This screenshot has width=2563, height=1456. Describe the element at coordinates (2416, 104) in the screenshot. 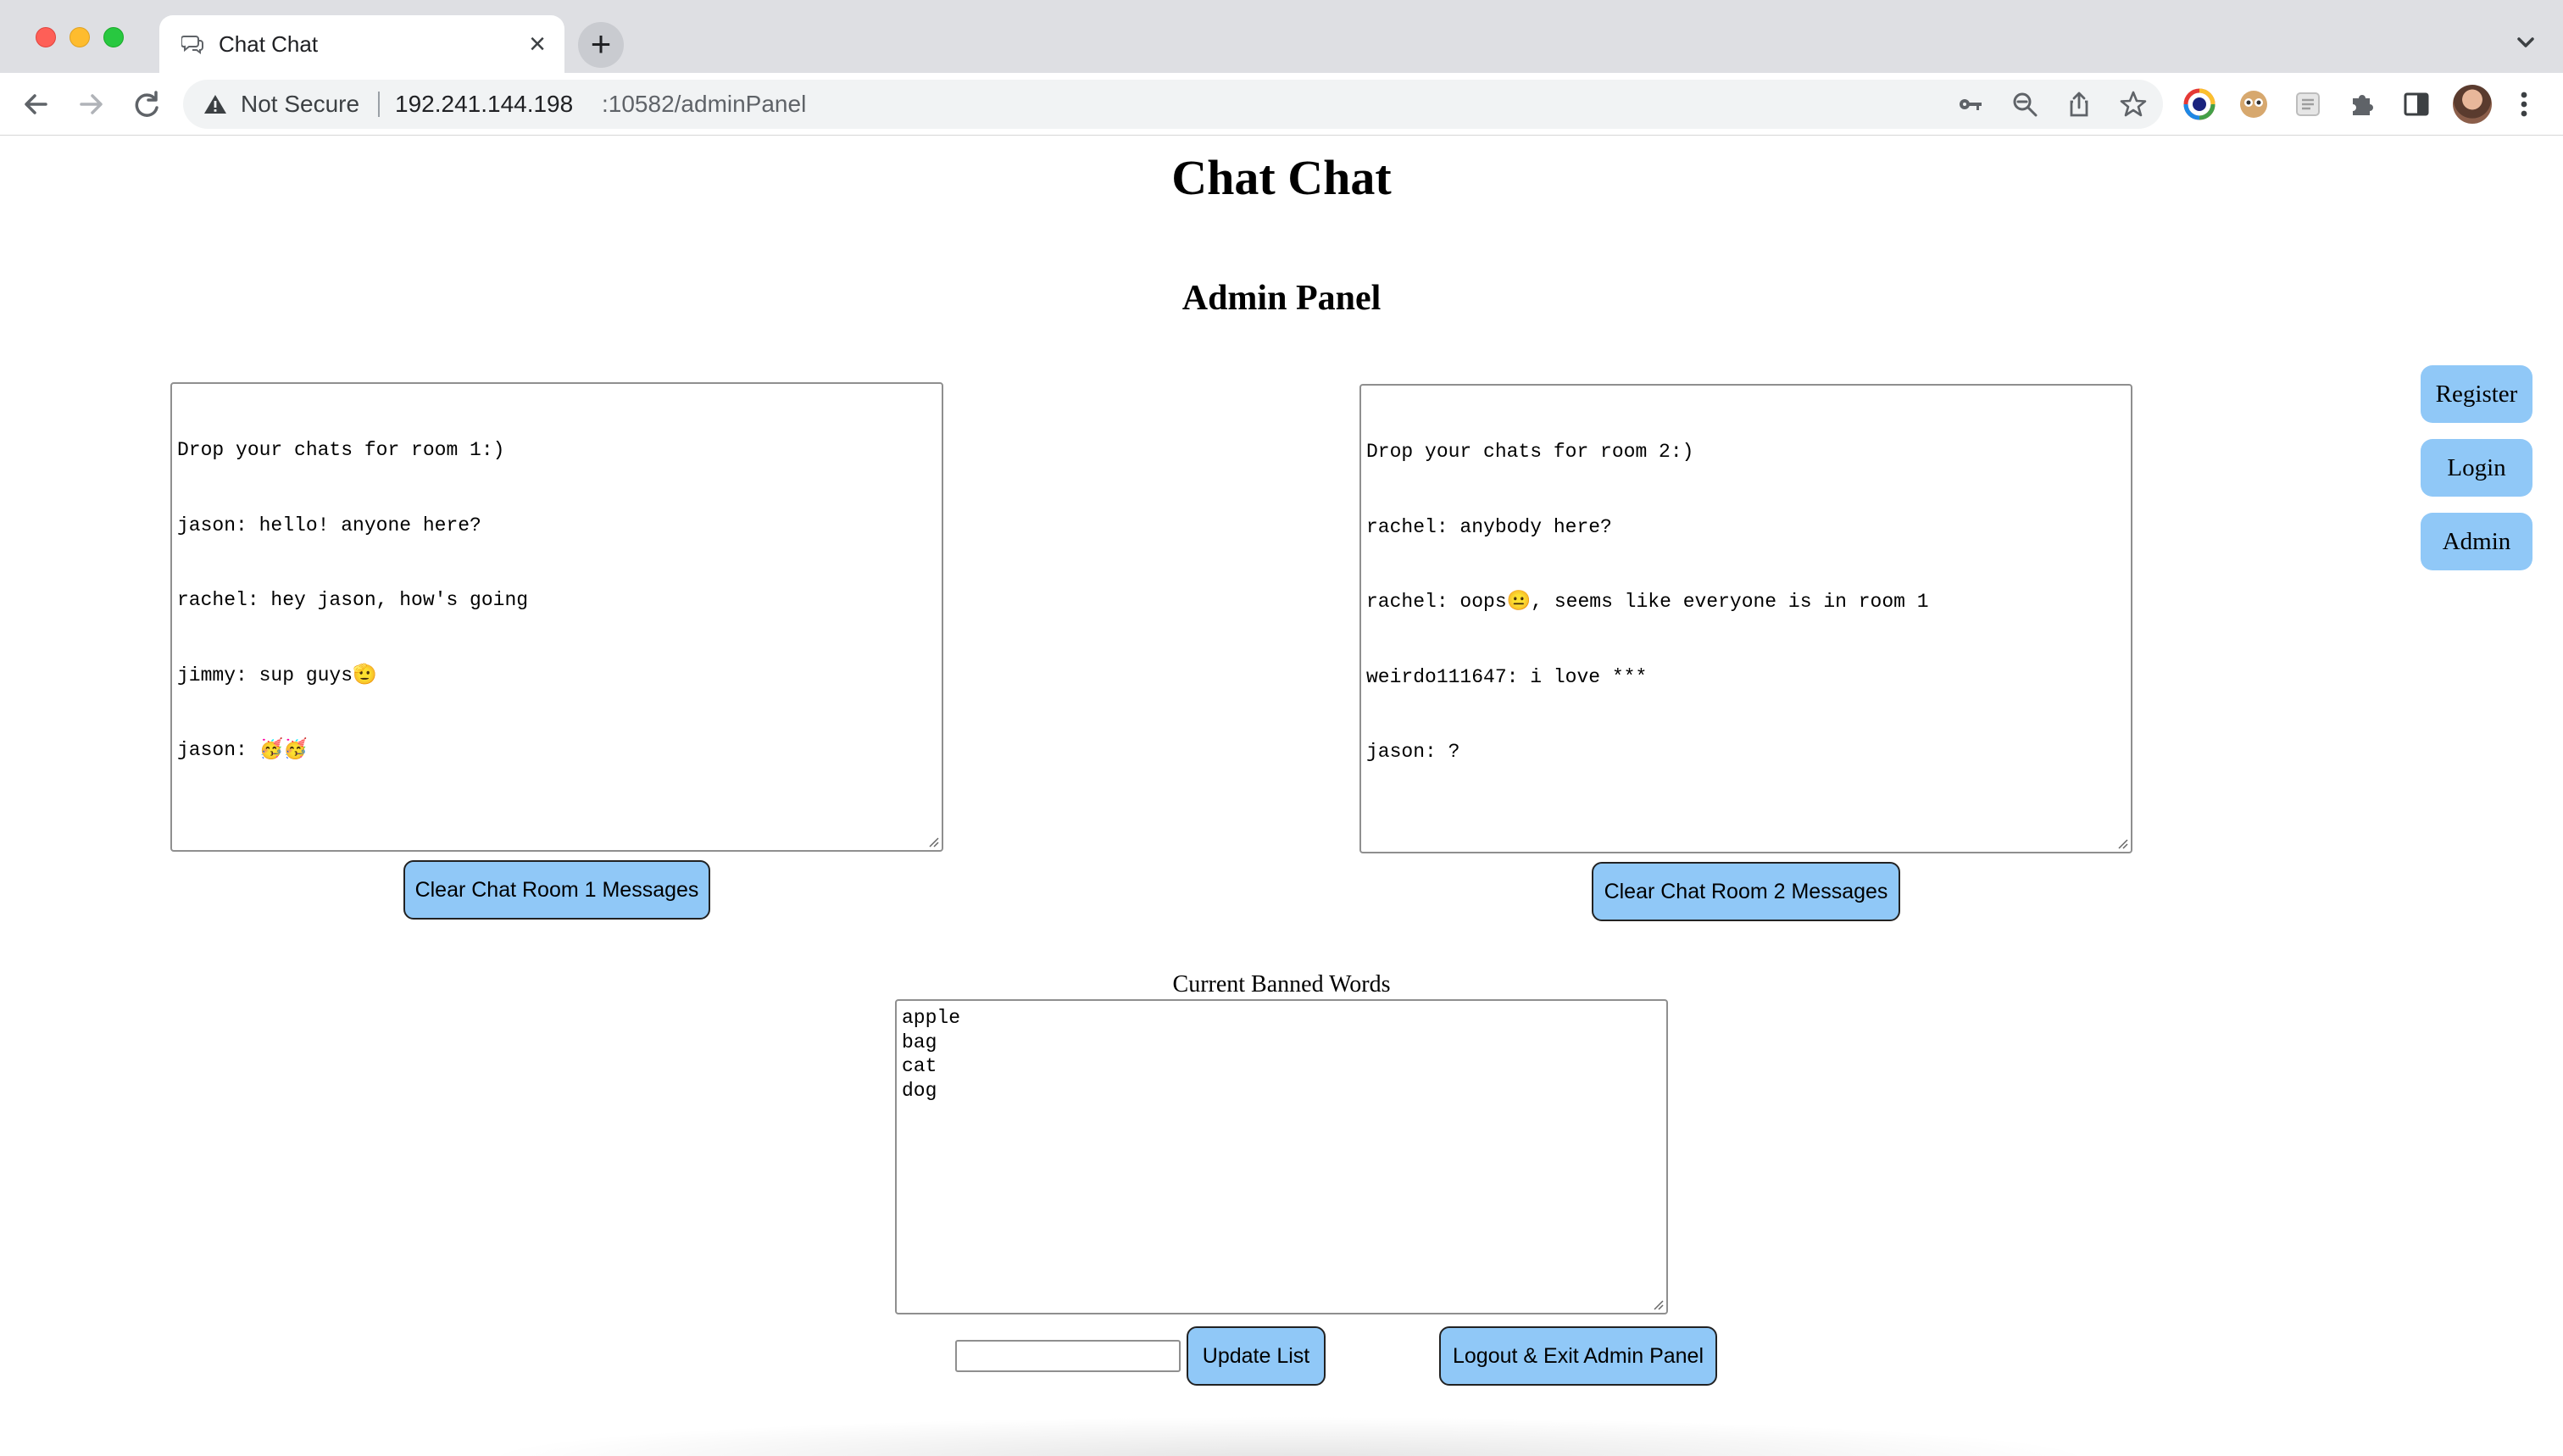

I see `side-panel-icon` at that location.